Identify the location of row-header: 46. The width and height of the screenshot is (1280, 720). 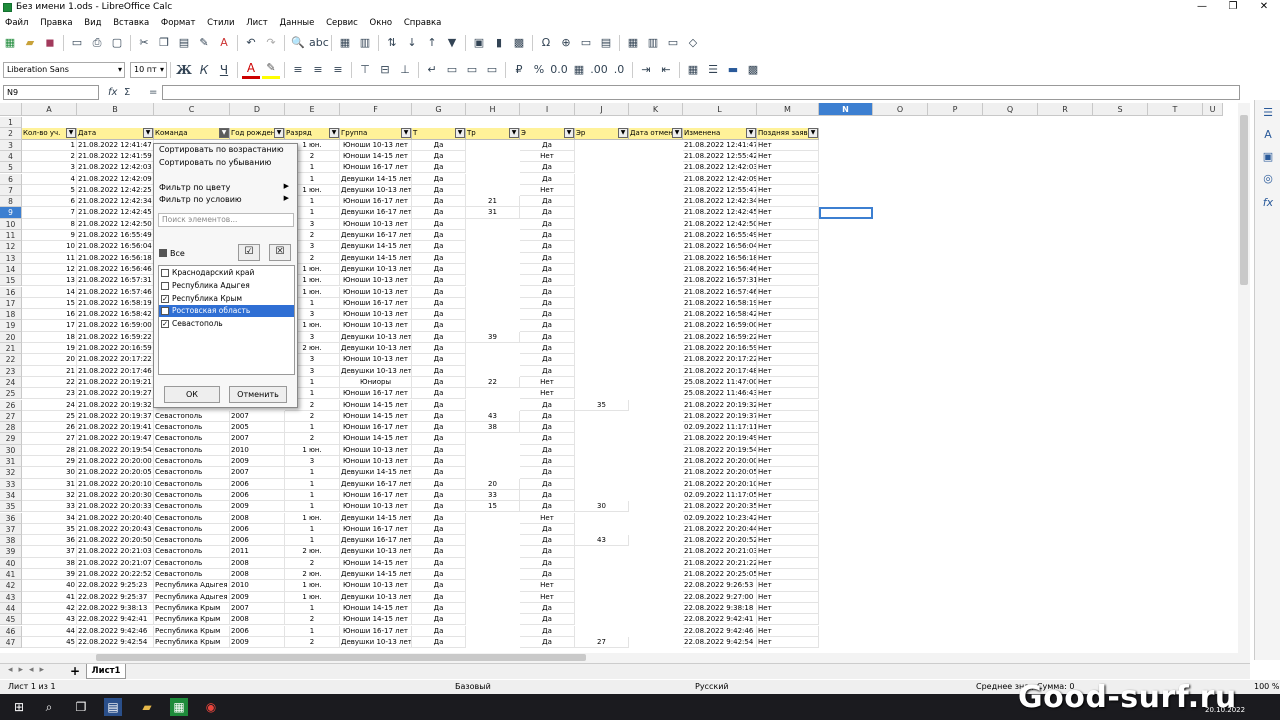
(11, 631).